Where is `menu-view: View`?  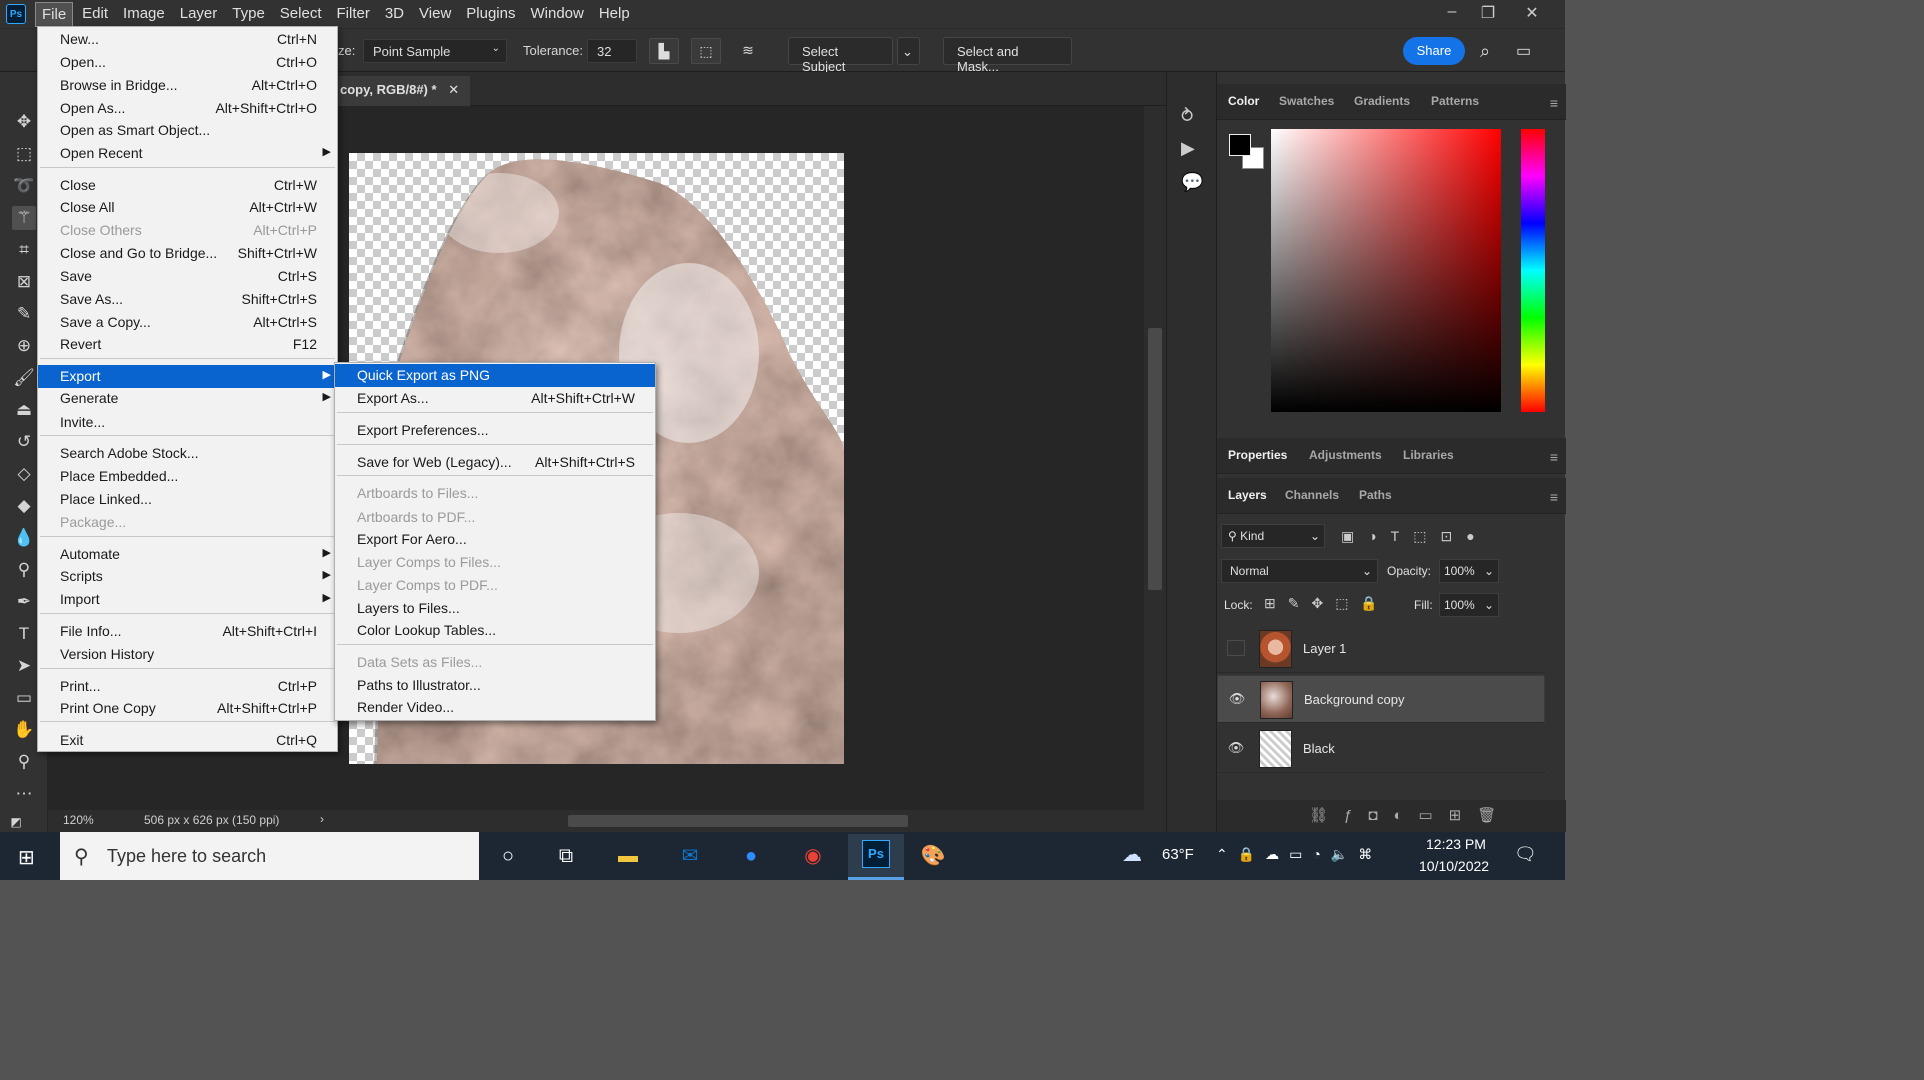
menu-view: View is located at coordinates (435, 14).